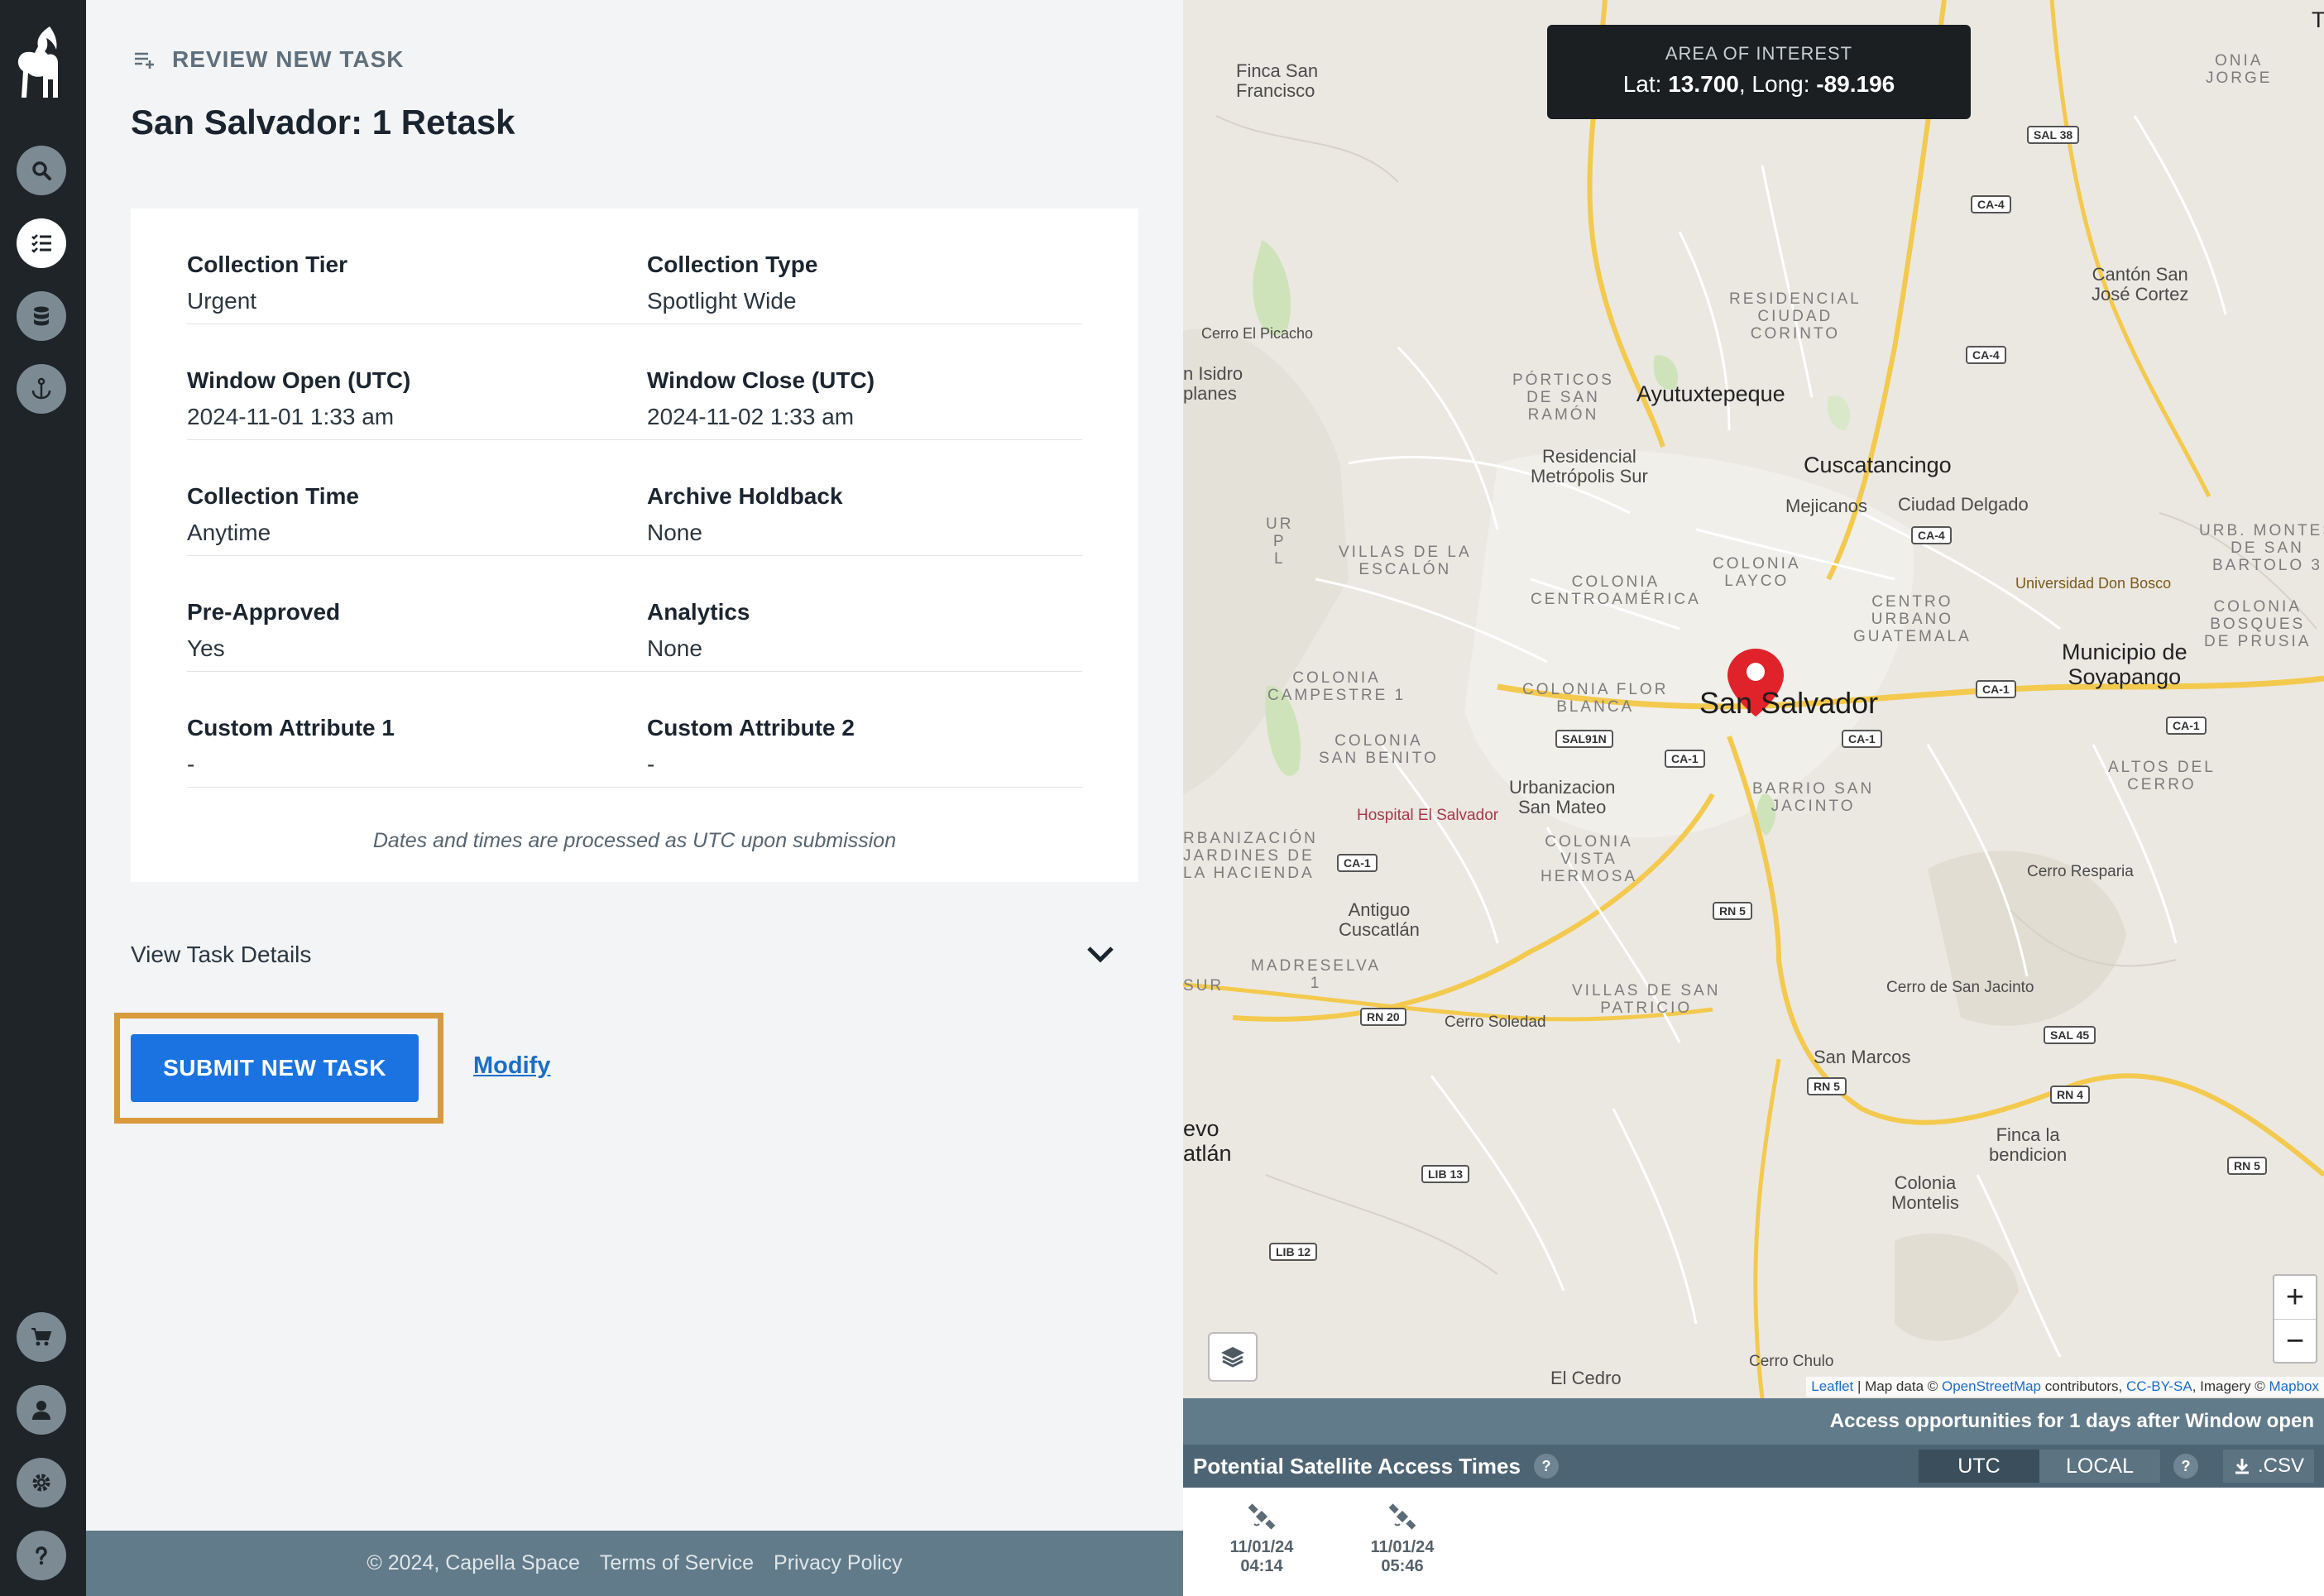 Image resolution: width=2324 pixels, height=1596 pixels. I want to click on leaflet-link: Leaflet, so click(1832, 1386).